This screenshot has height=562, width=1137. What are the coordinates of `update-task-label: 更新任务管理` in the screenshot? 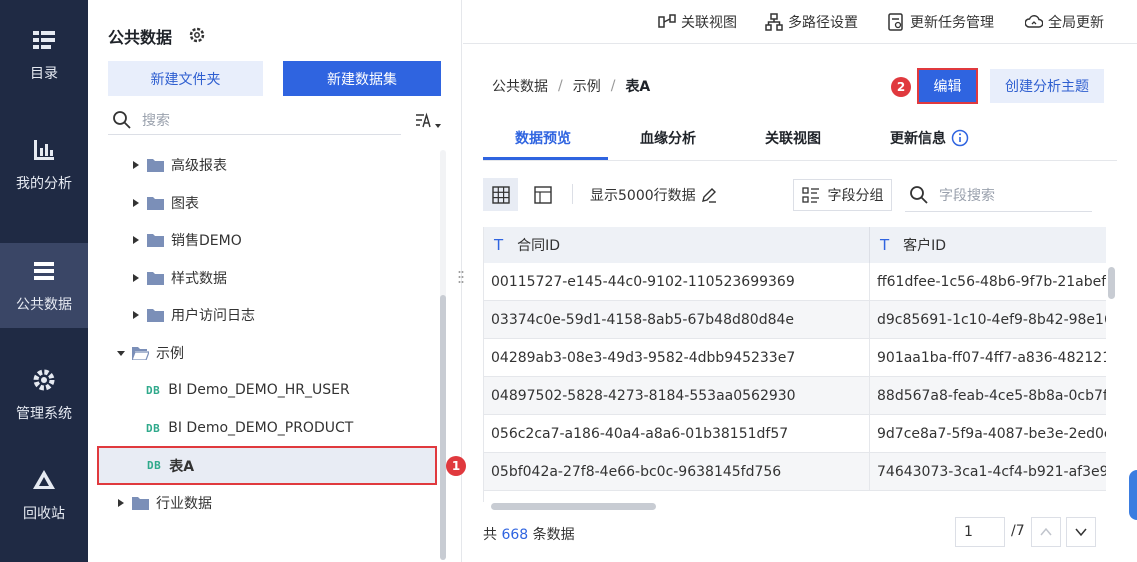 It's located at (952, 23).